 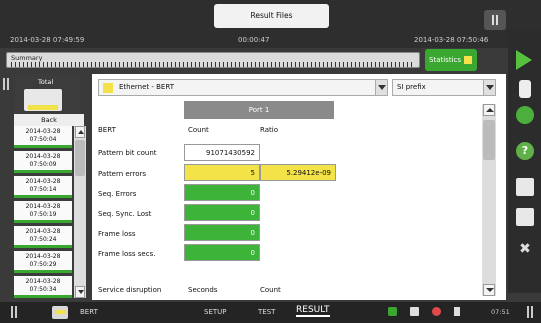 I want to click on test-current-time: 2014-03-28 07:50:46, so click(x=451, y=40).